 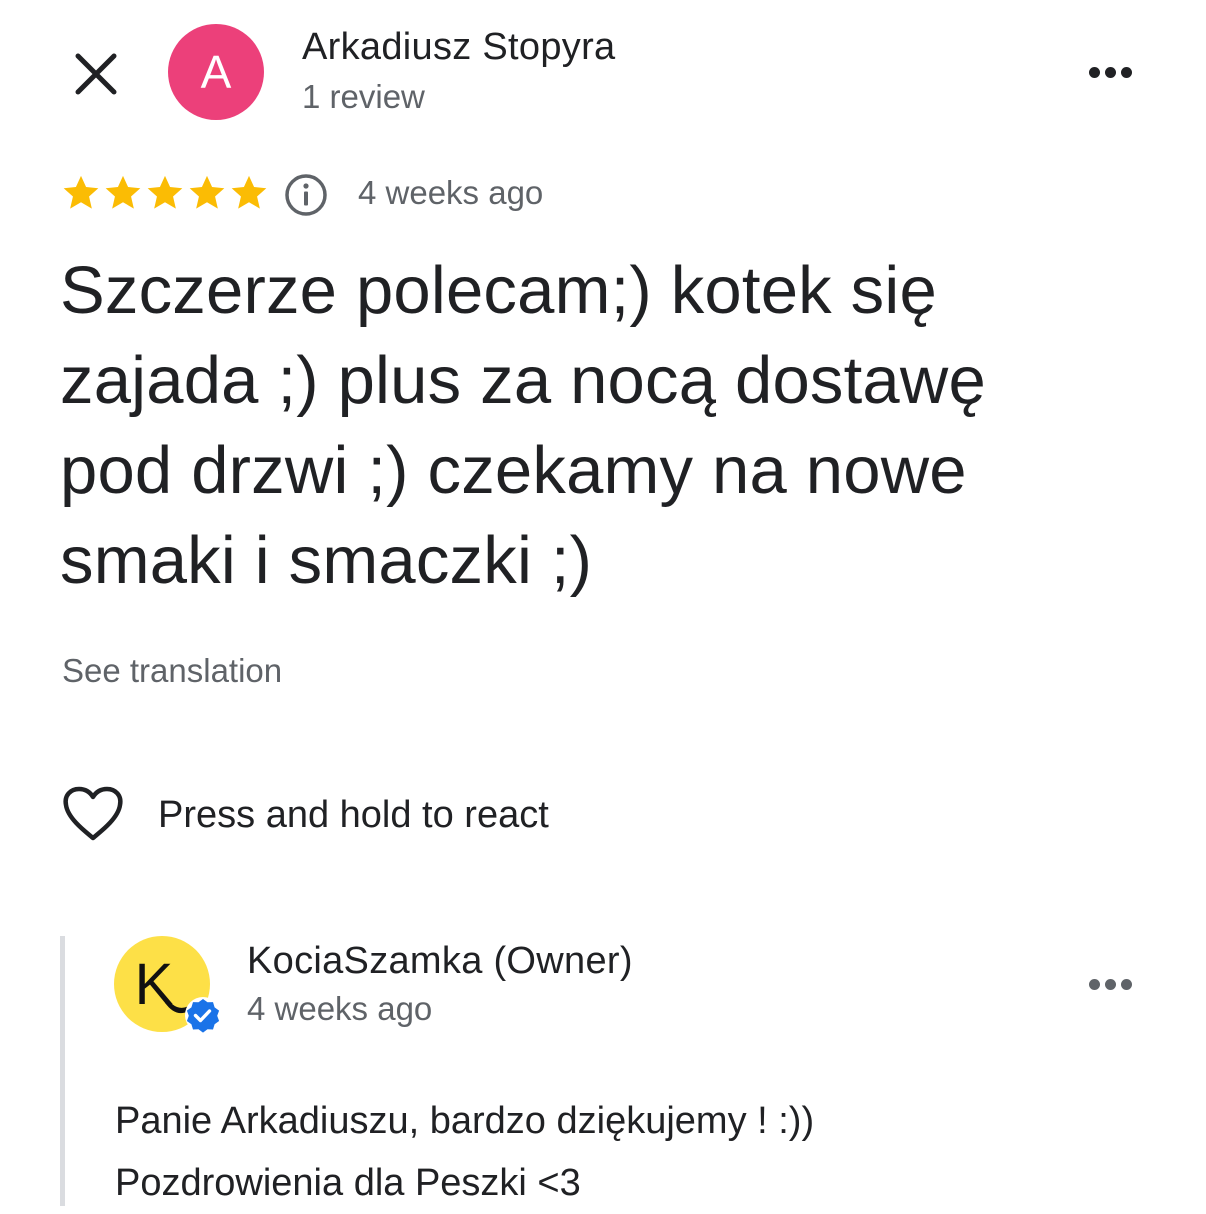 I want to click on owner-reply-time: 4 weeks ago, so click(x=340, y=1008).